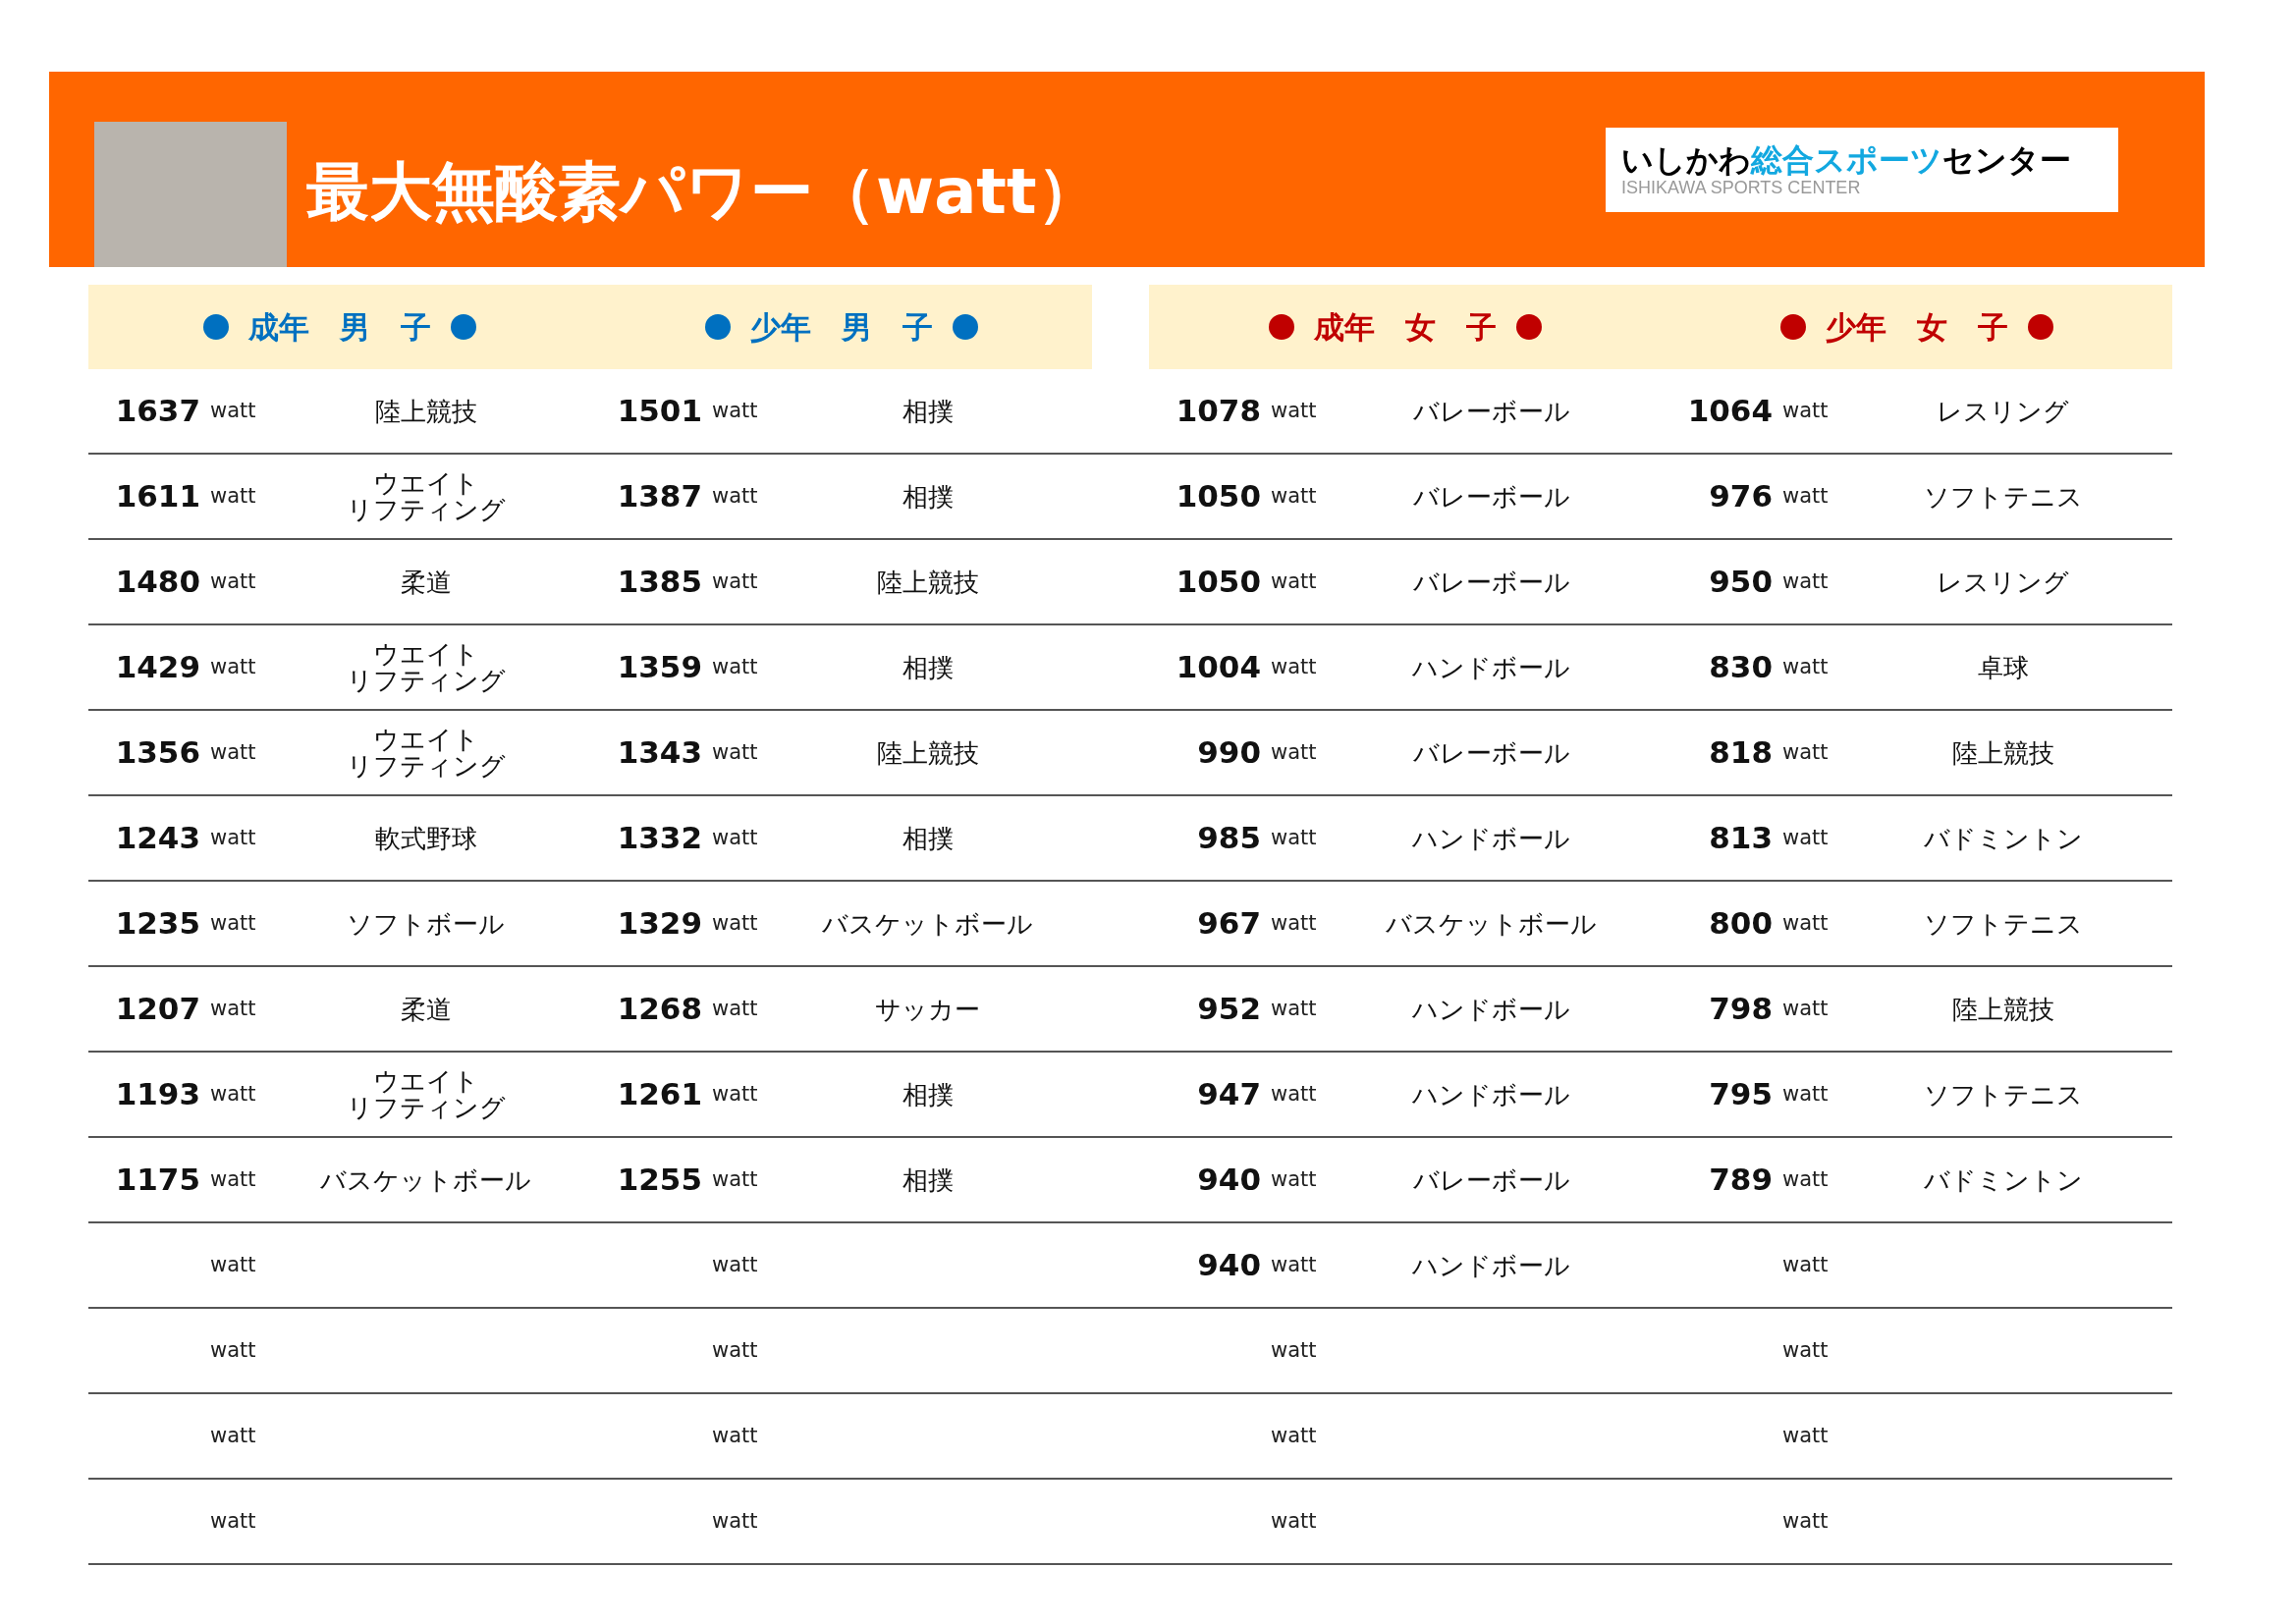 The height and width of the screenshot is (1623, 2296). Describe the element at coordinates (1846, 159) in the screenshot. I see `logo-name: いしかわ総合スポーツセンター` at that location.